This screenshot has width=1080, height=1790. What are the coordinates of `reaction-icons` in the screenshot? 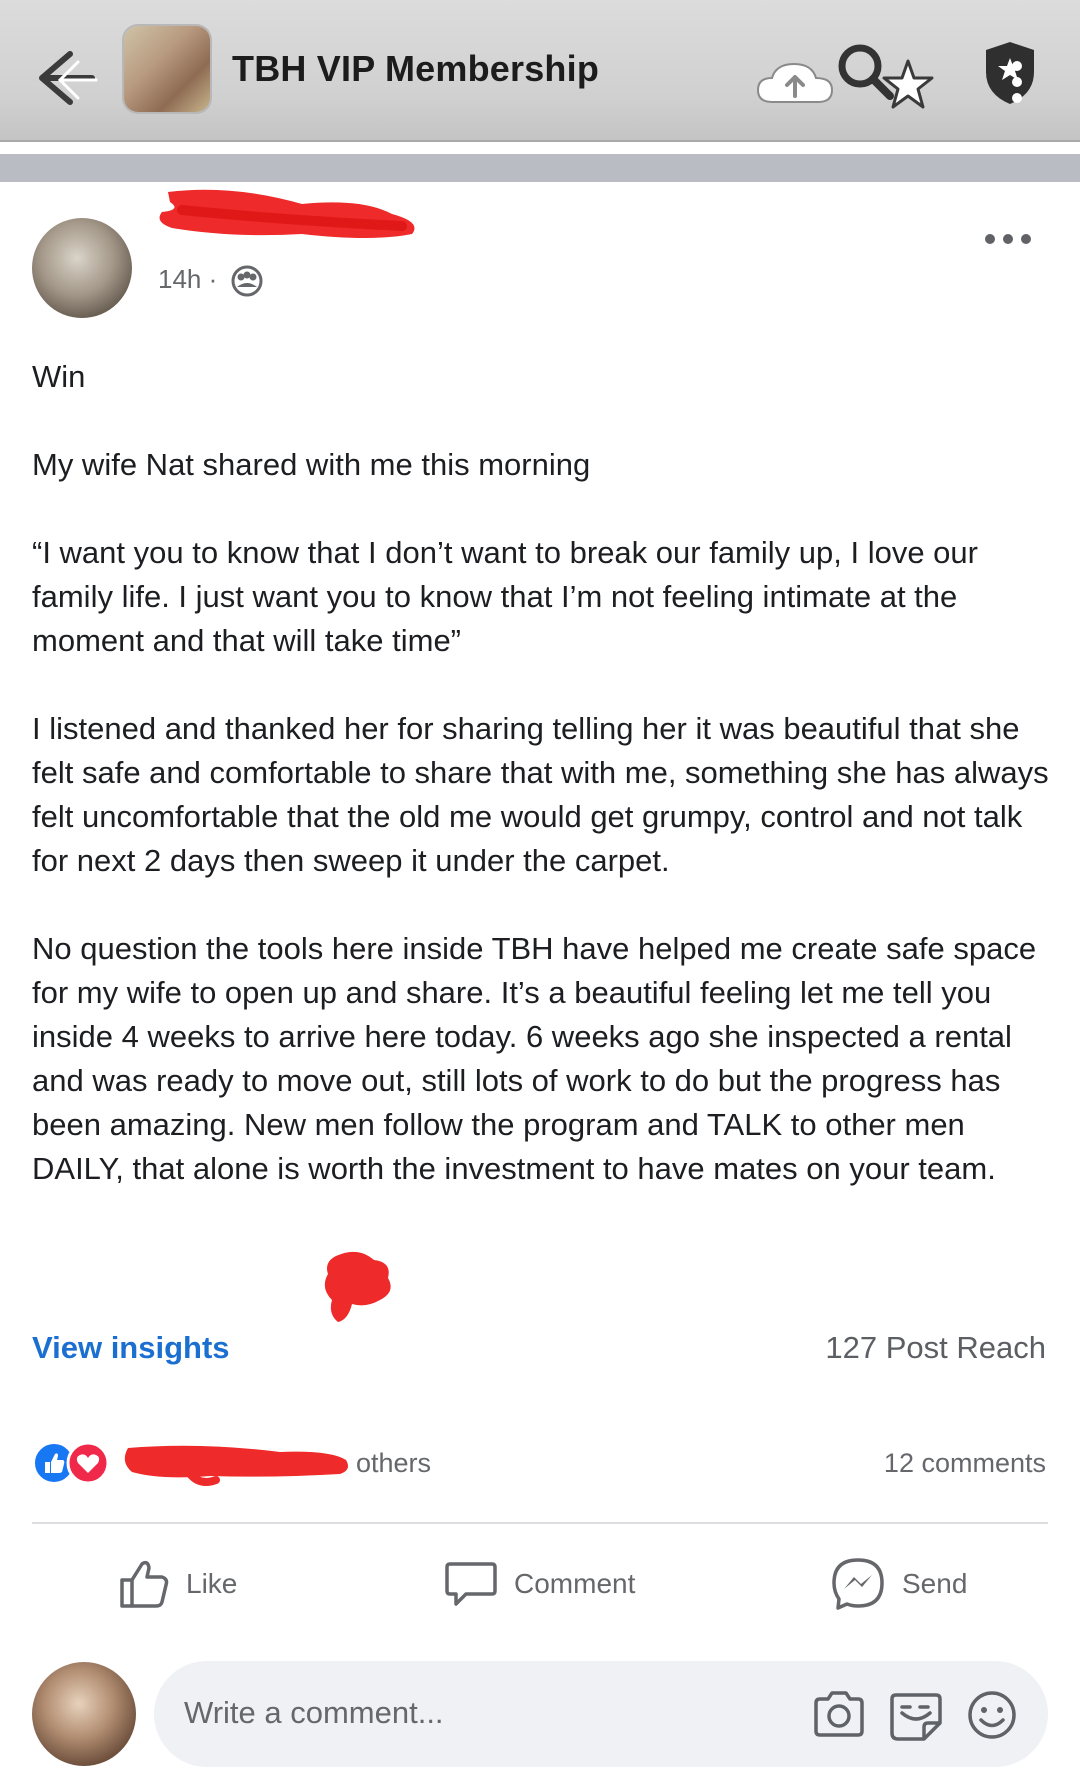 It's located at (77, 1463).